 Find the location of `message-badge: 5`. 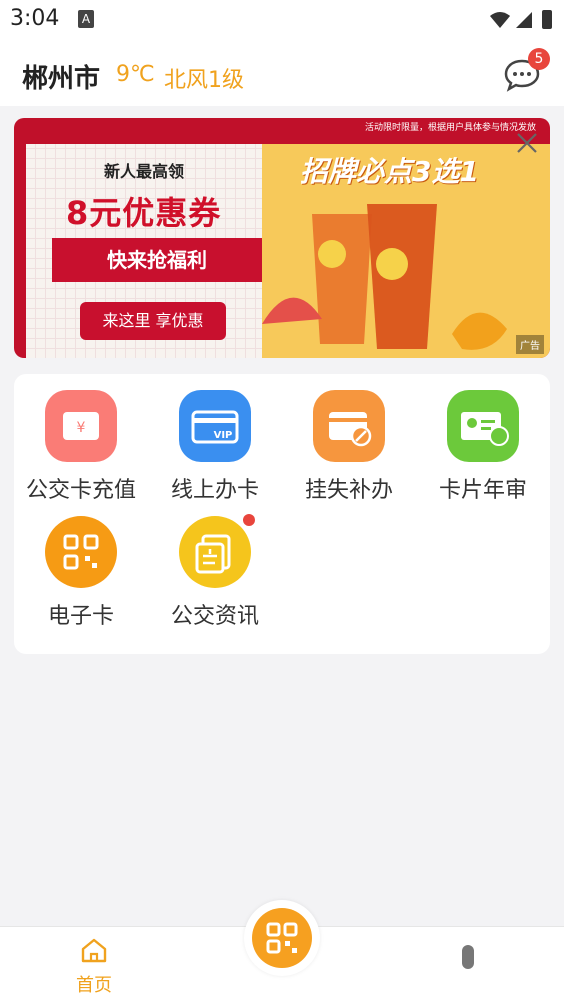

message-badge: 5 is located at coordinates (539, 59).